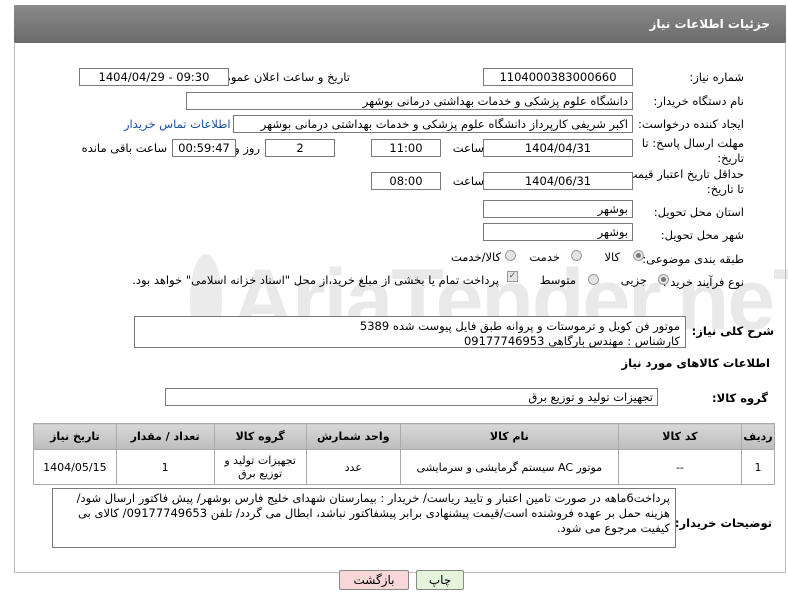 This screenshot has width=788, height=606. What do you see at coordinates (693, 259) in the screenshot?
I see `category-label: طبقه بندی موضوعی:` at bounding box center [693, 259].